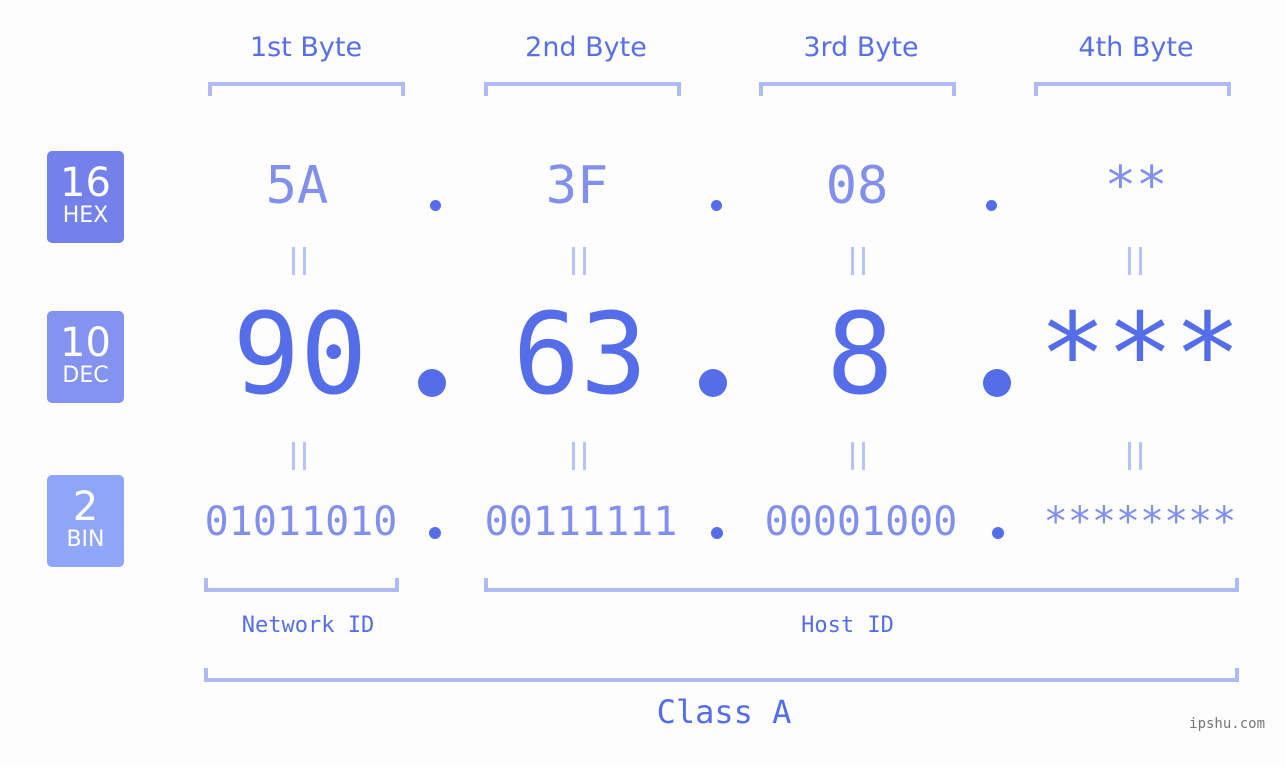 This screenshot has height=767, width=1285. What do you see at coordinates (847, 625) in the screenshot?
I see `host-id-label: Host ID` at bounding box center [847, 625].